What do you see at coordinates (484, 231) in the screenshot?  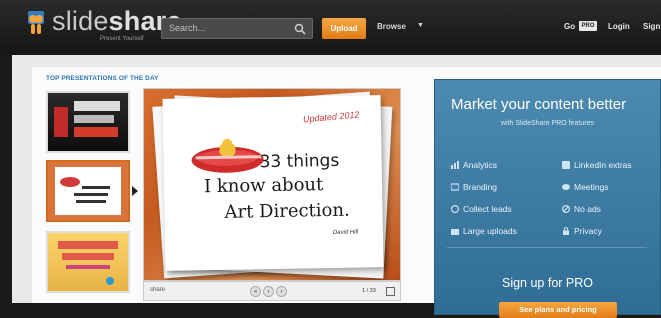 I see `feature-large-uploads: Large uploads` at bounding box center [484, 231].